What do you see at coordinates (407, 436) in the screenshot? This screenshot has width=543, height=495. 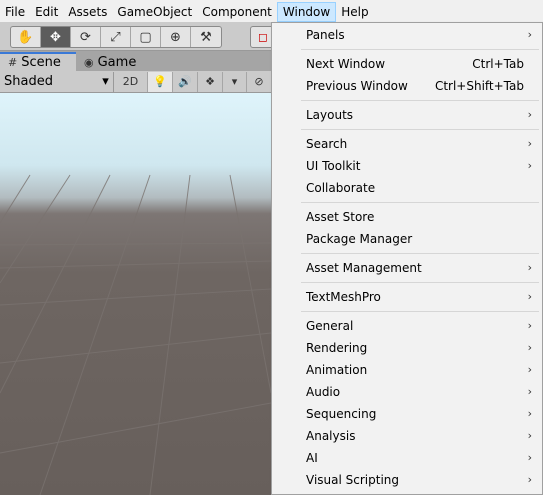 I see `menu-item-analysis: Analysis ›` at bounding box center [407, 436].